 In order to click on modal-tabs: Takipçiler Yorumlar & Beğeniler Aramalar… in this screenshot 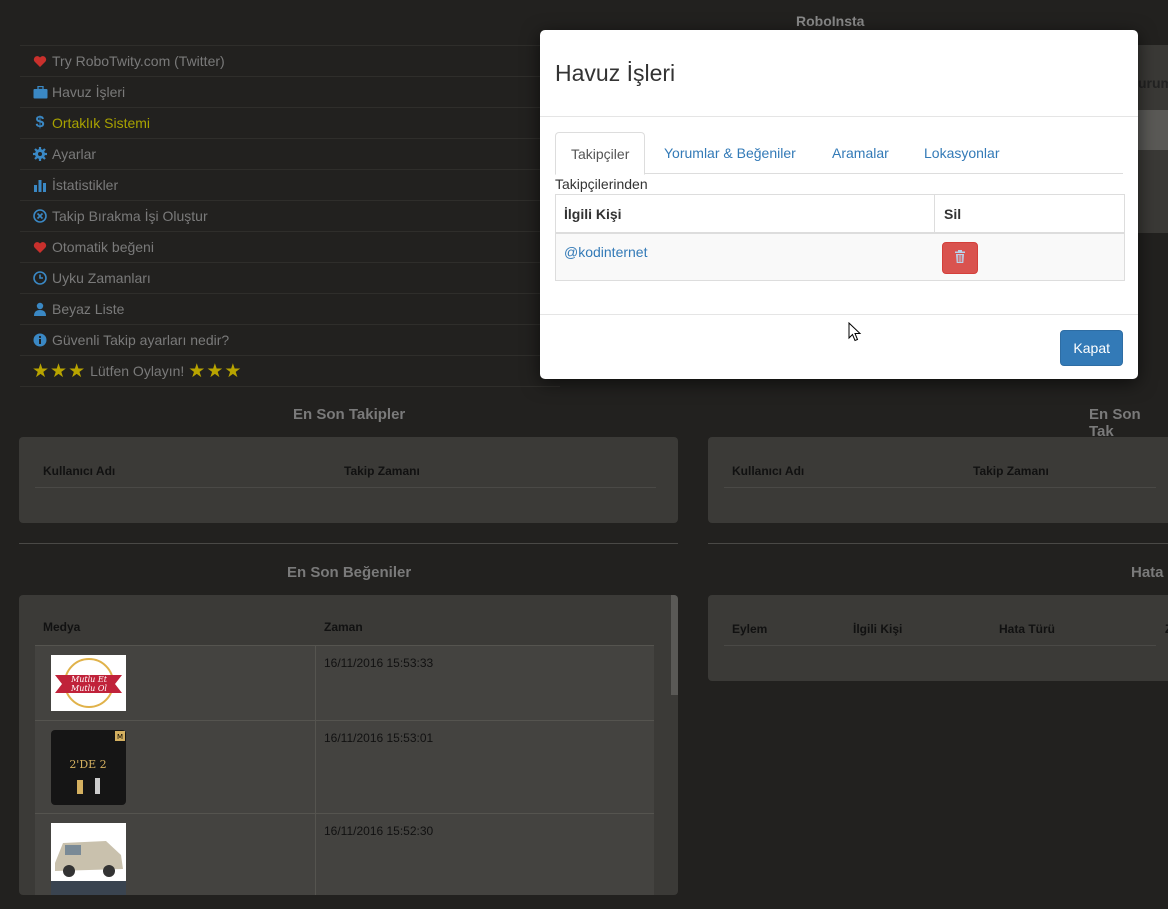, I will do `click(839, 153)`.